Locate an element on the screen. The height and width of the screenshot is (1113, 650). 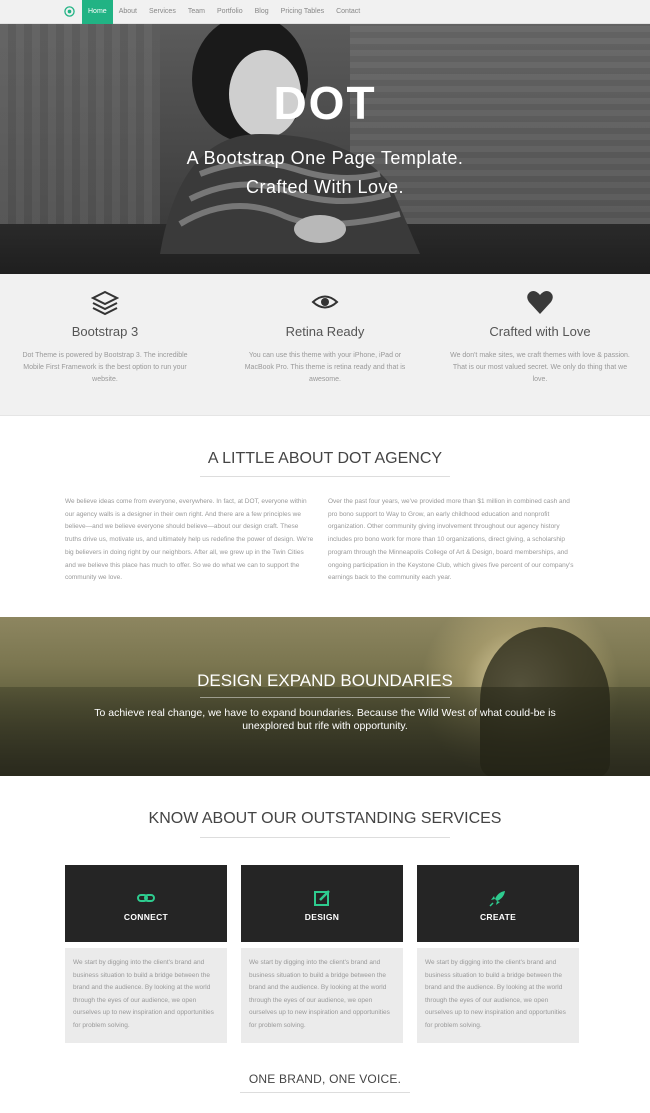
banner-title: DESIGN EXPAND BOUNDARIES is located at coordinates (325, 680).